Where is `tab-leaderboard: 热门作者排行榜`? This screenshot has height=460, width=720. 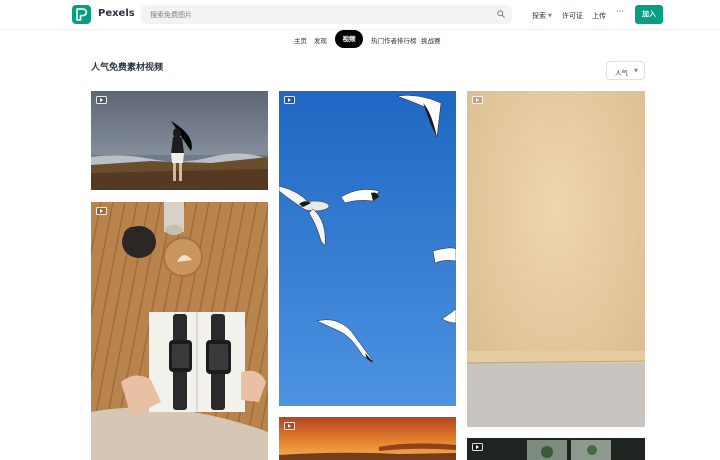 tab-leaderboard: 热门作者排行榜 is located at coordinates (394, 41).